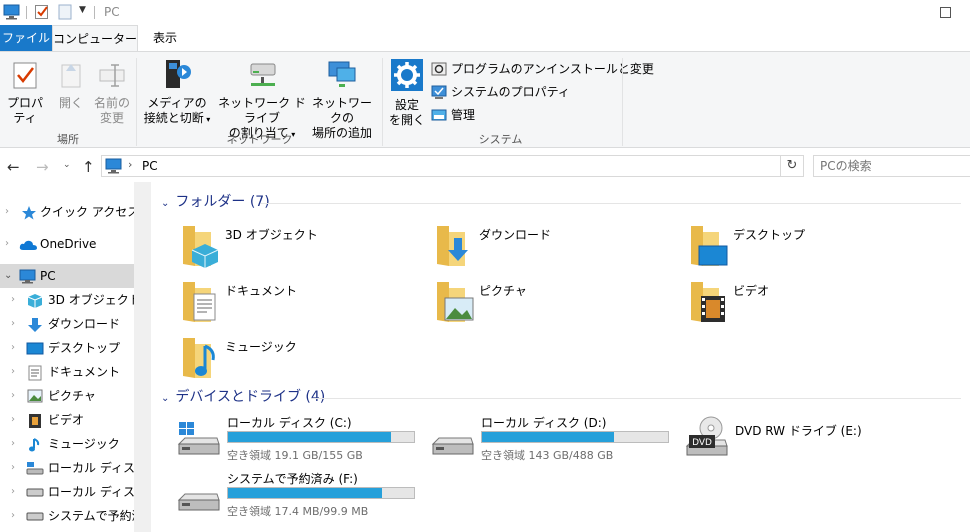  What do you see at coordinates (342, 99) in the screenshot?
I see `add-network-location-button: ネットワークの 場所の追加` at bounding box center [342, 99].